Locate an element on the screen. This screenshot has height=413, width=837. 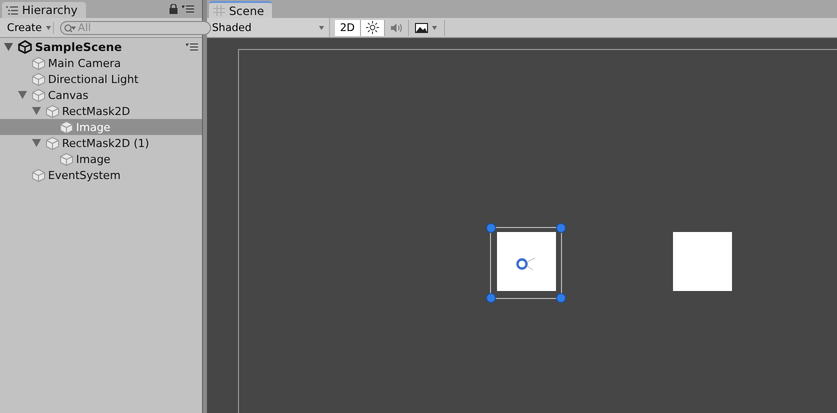
pivot-icon is located at coordinates (526, 264).